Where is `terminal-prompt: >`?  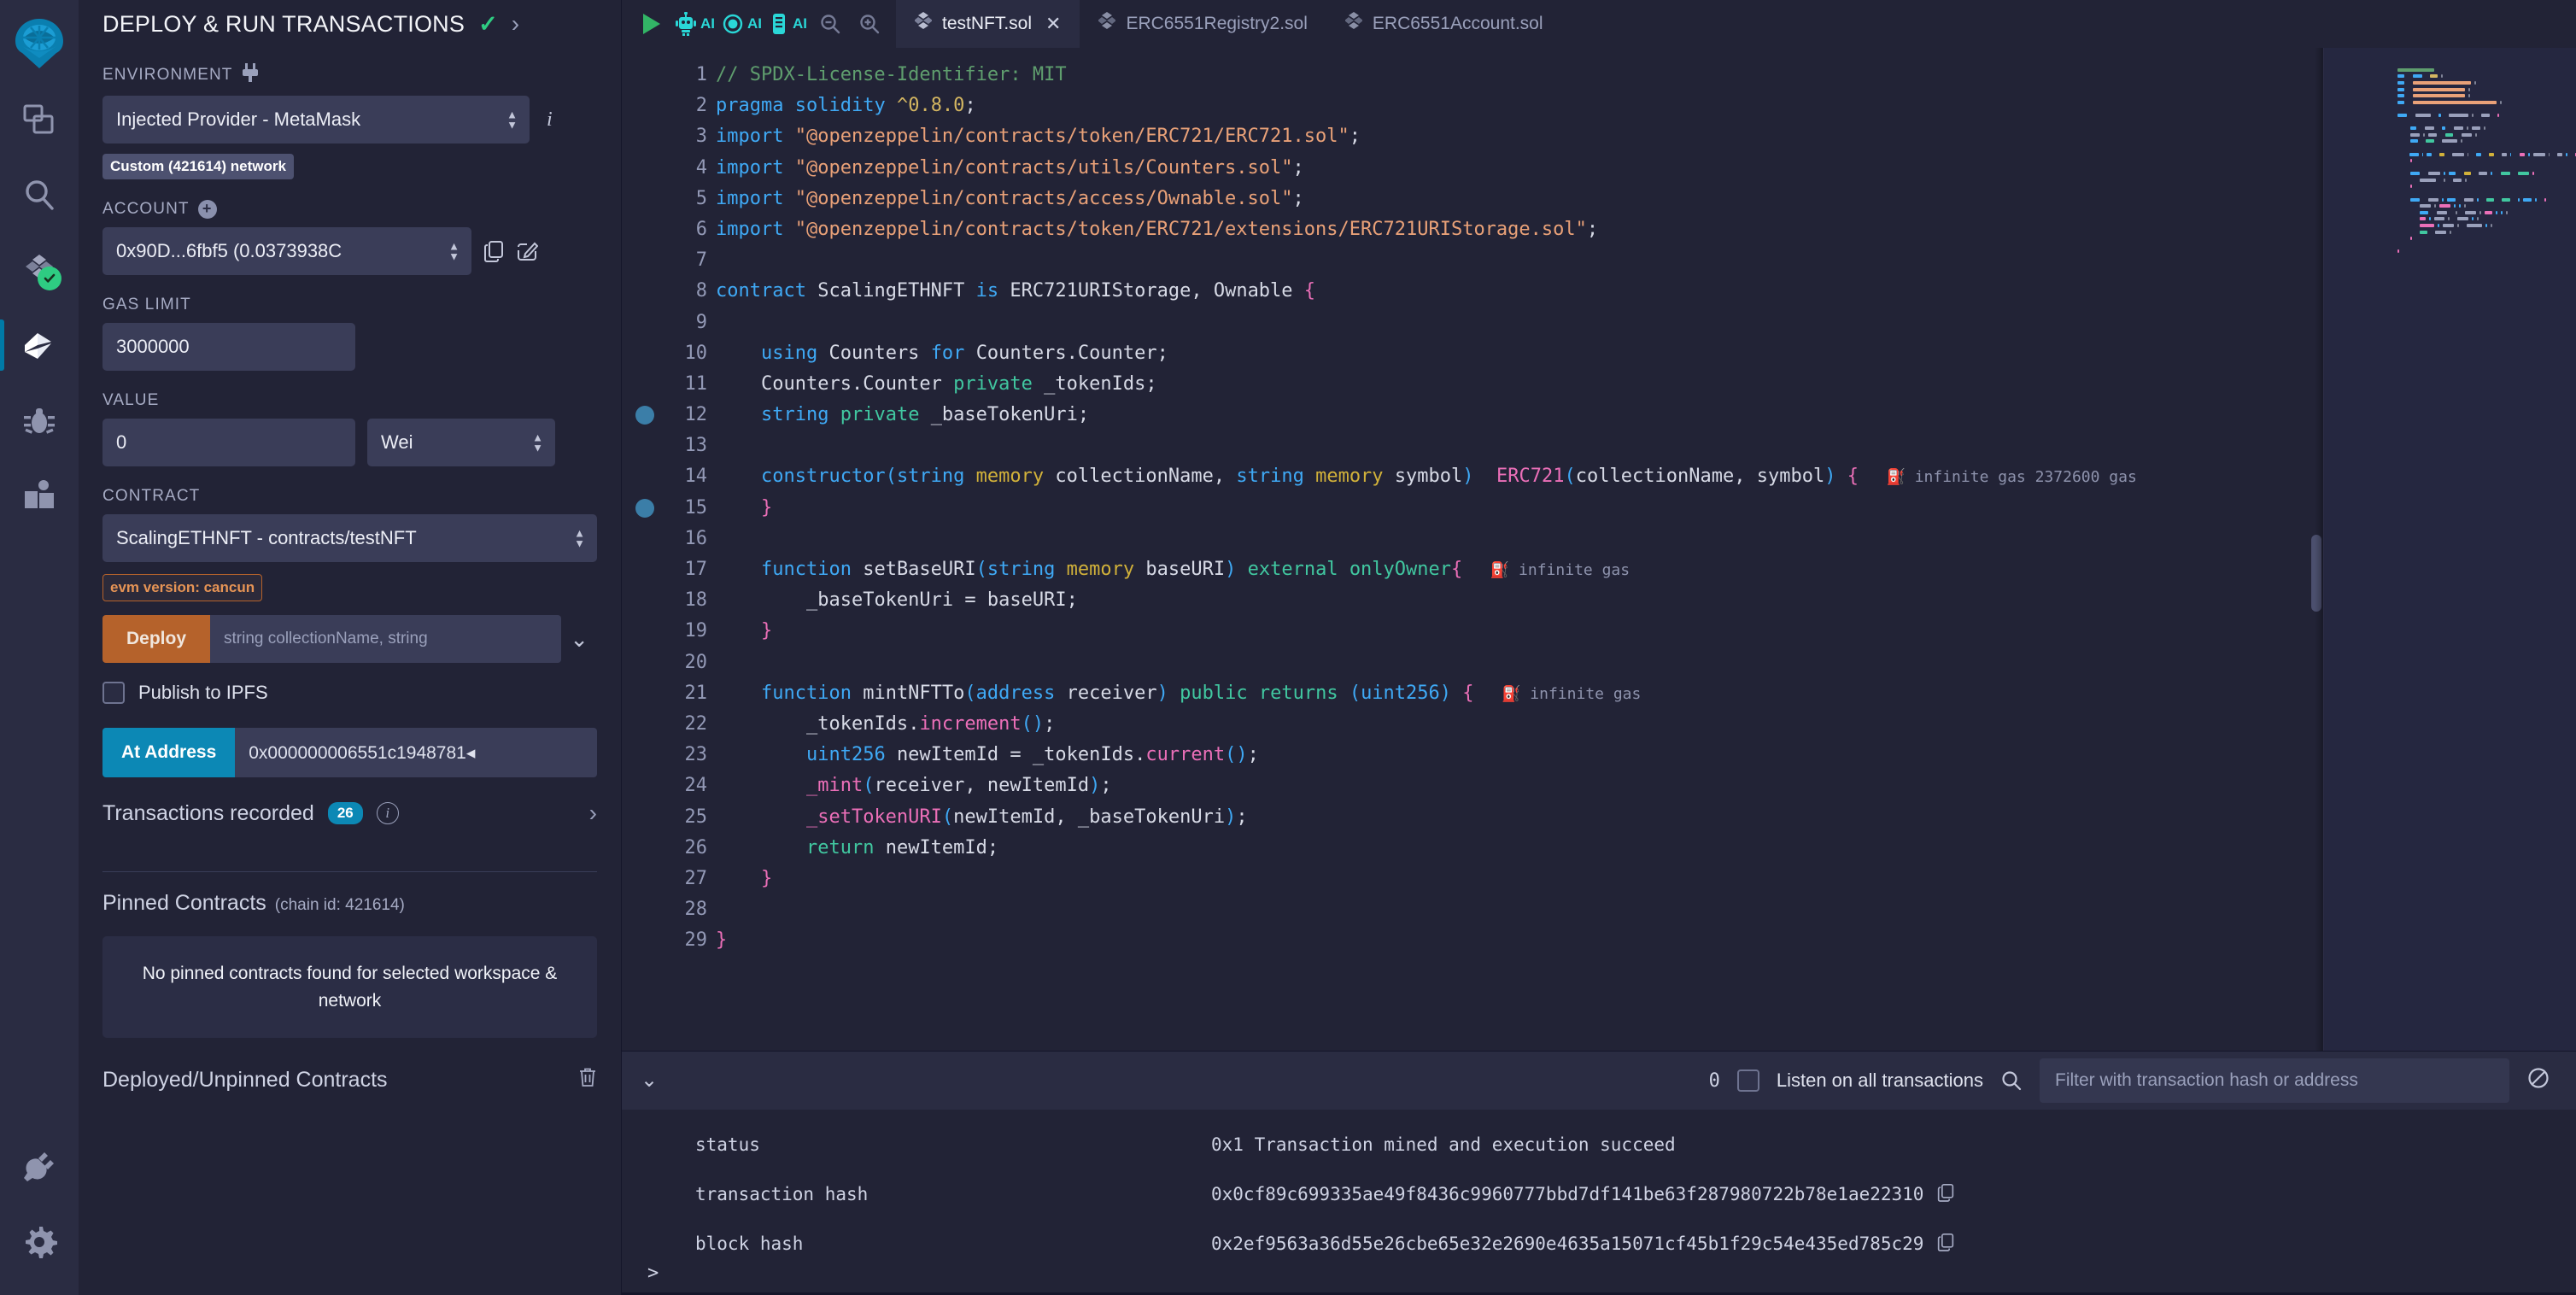
terminal-prompt: > is located at coordinates (1599, 1273).